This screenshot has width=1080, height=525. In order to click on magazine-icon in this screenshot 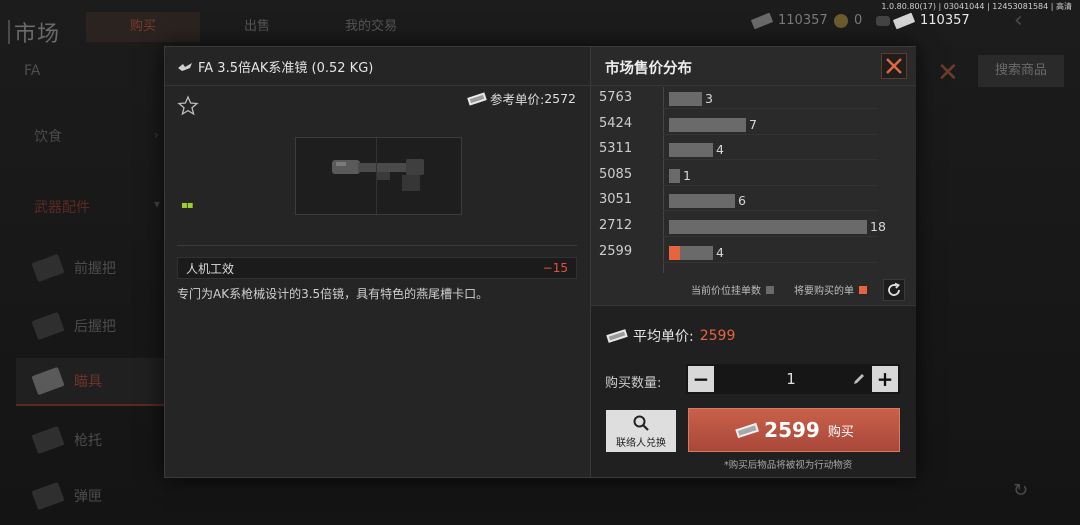, I will do `click(48, 496)`.